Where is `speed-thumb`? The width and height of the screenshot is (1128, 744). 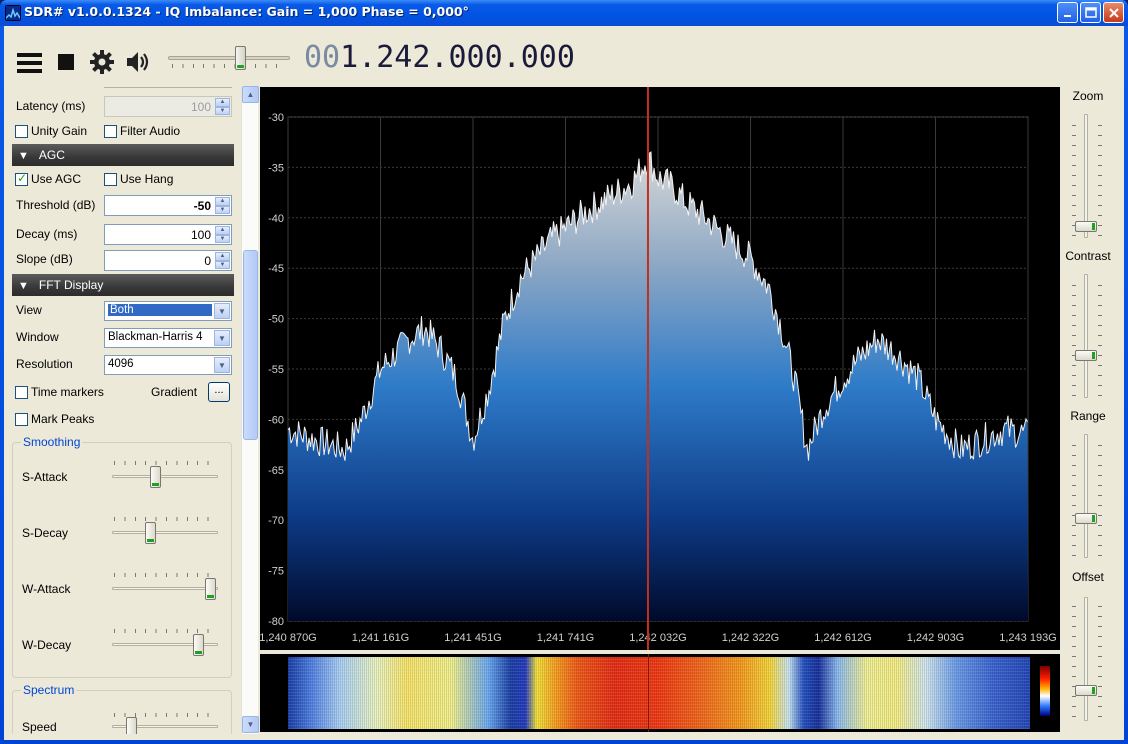
speed-thumb is located at coordinates (132, 725).